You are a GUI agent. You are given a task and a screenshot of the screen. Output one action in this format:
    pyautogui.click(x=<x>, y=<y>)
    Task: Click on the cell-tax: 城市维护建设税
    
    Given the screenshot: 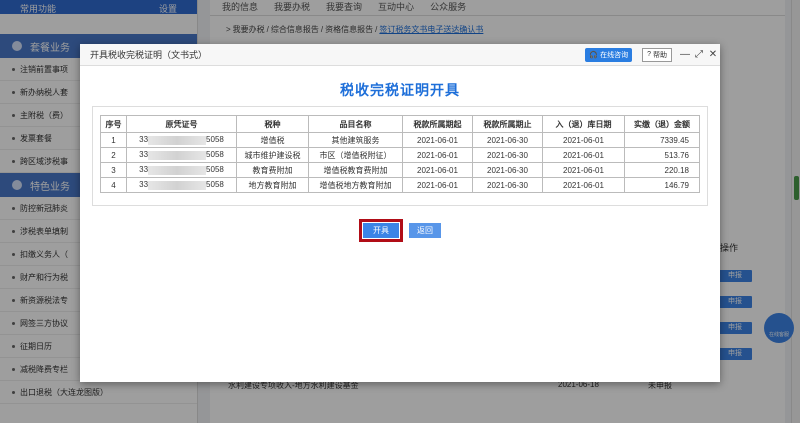 What is the action you would take?
    pyautogui.click(x=272, y=155)
    